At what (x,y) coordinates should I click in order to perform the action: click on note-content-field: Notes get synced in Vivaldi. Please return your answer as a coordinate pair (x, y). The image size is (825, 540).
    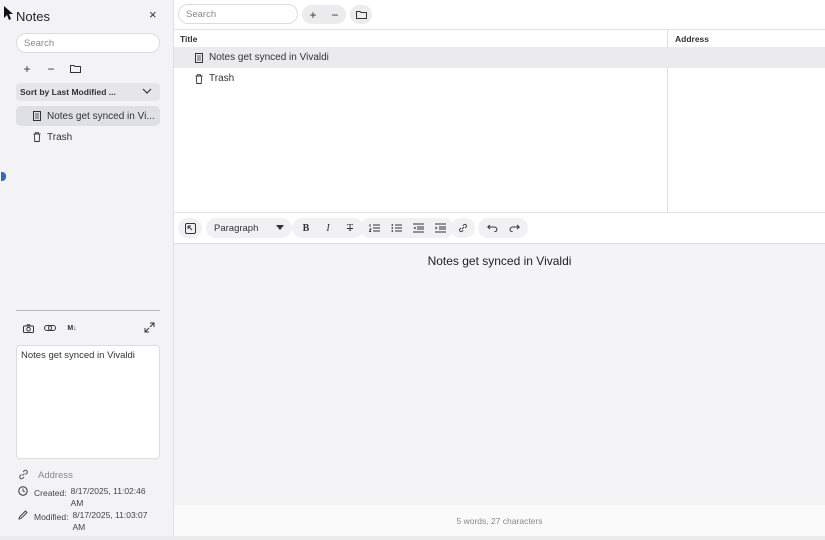
    Looking at the image, I should click on (88, 402).